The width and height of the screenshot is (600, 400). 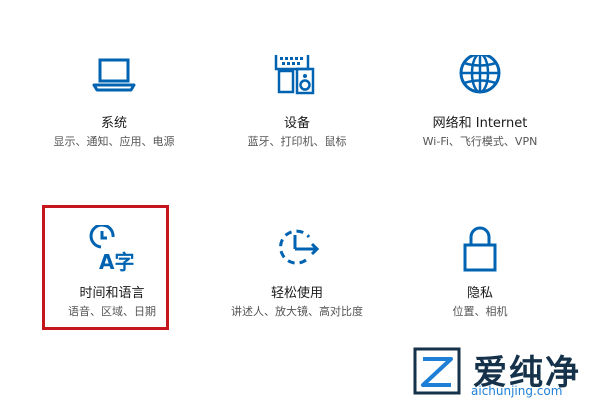 What do you see at coordinates (480, 74) in the screenshot?
I see `globe-icon` at bounding box center [480, 74].